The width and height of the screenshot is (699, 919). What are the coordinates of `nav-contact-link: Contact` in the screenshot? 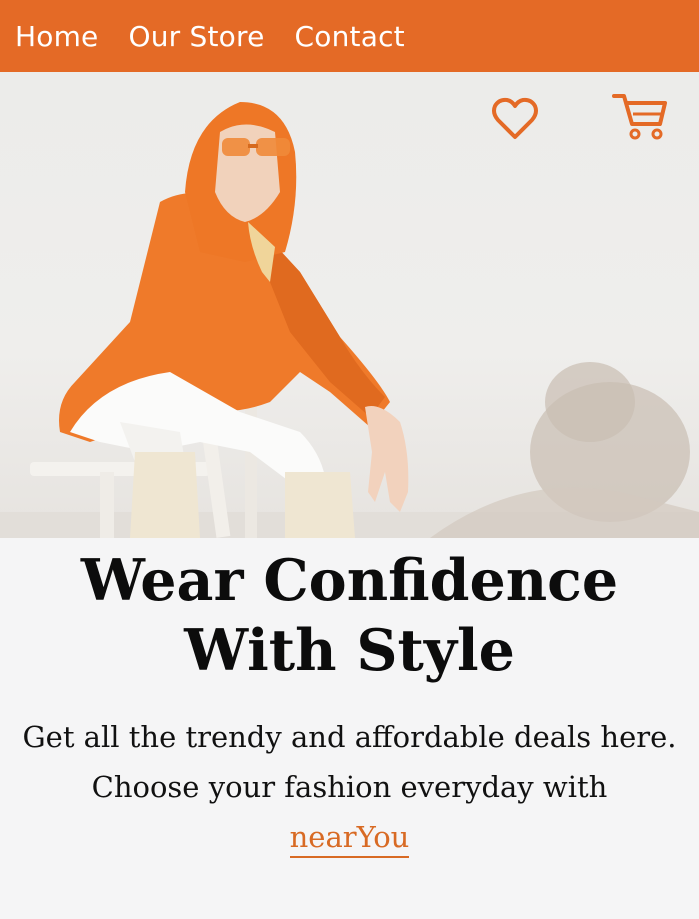 It's located at (350, 36).